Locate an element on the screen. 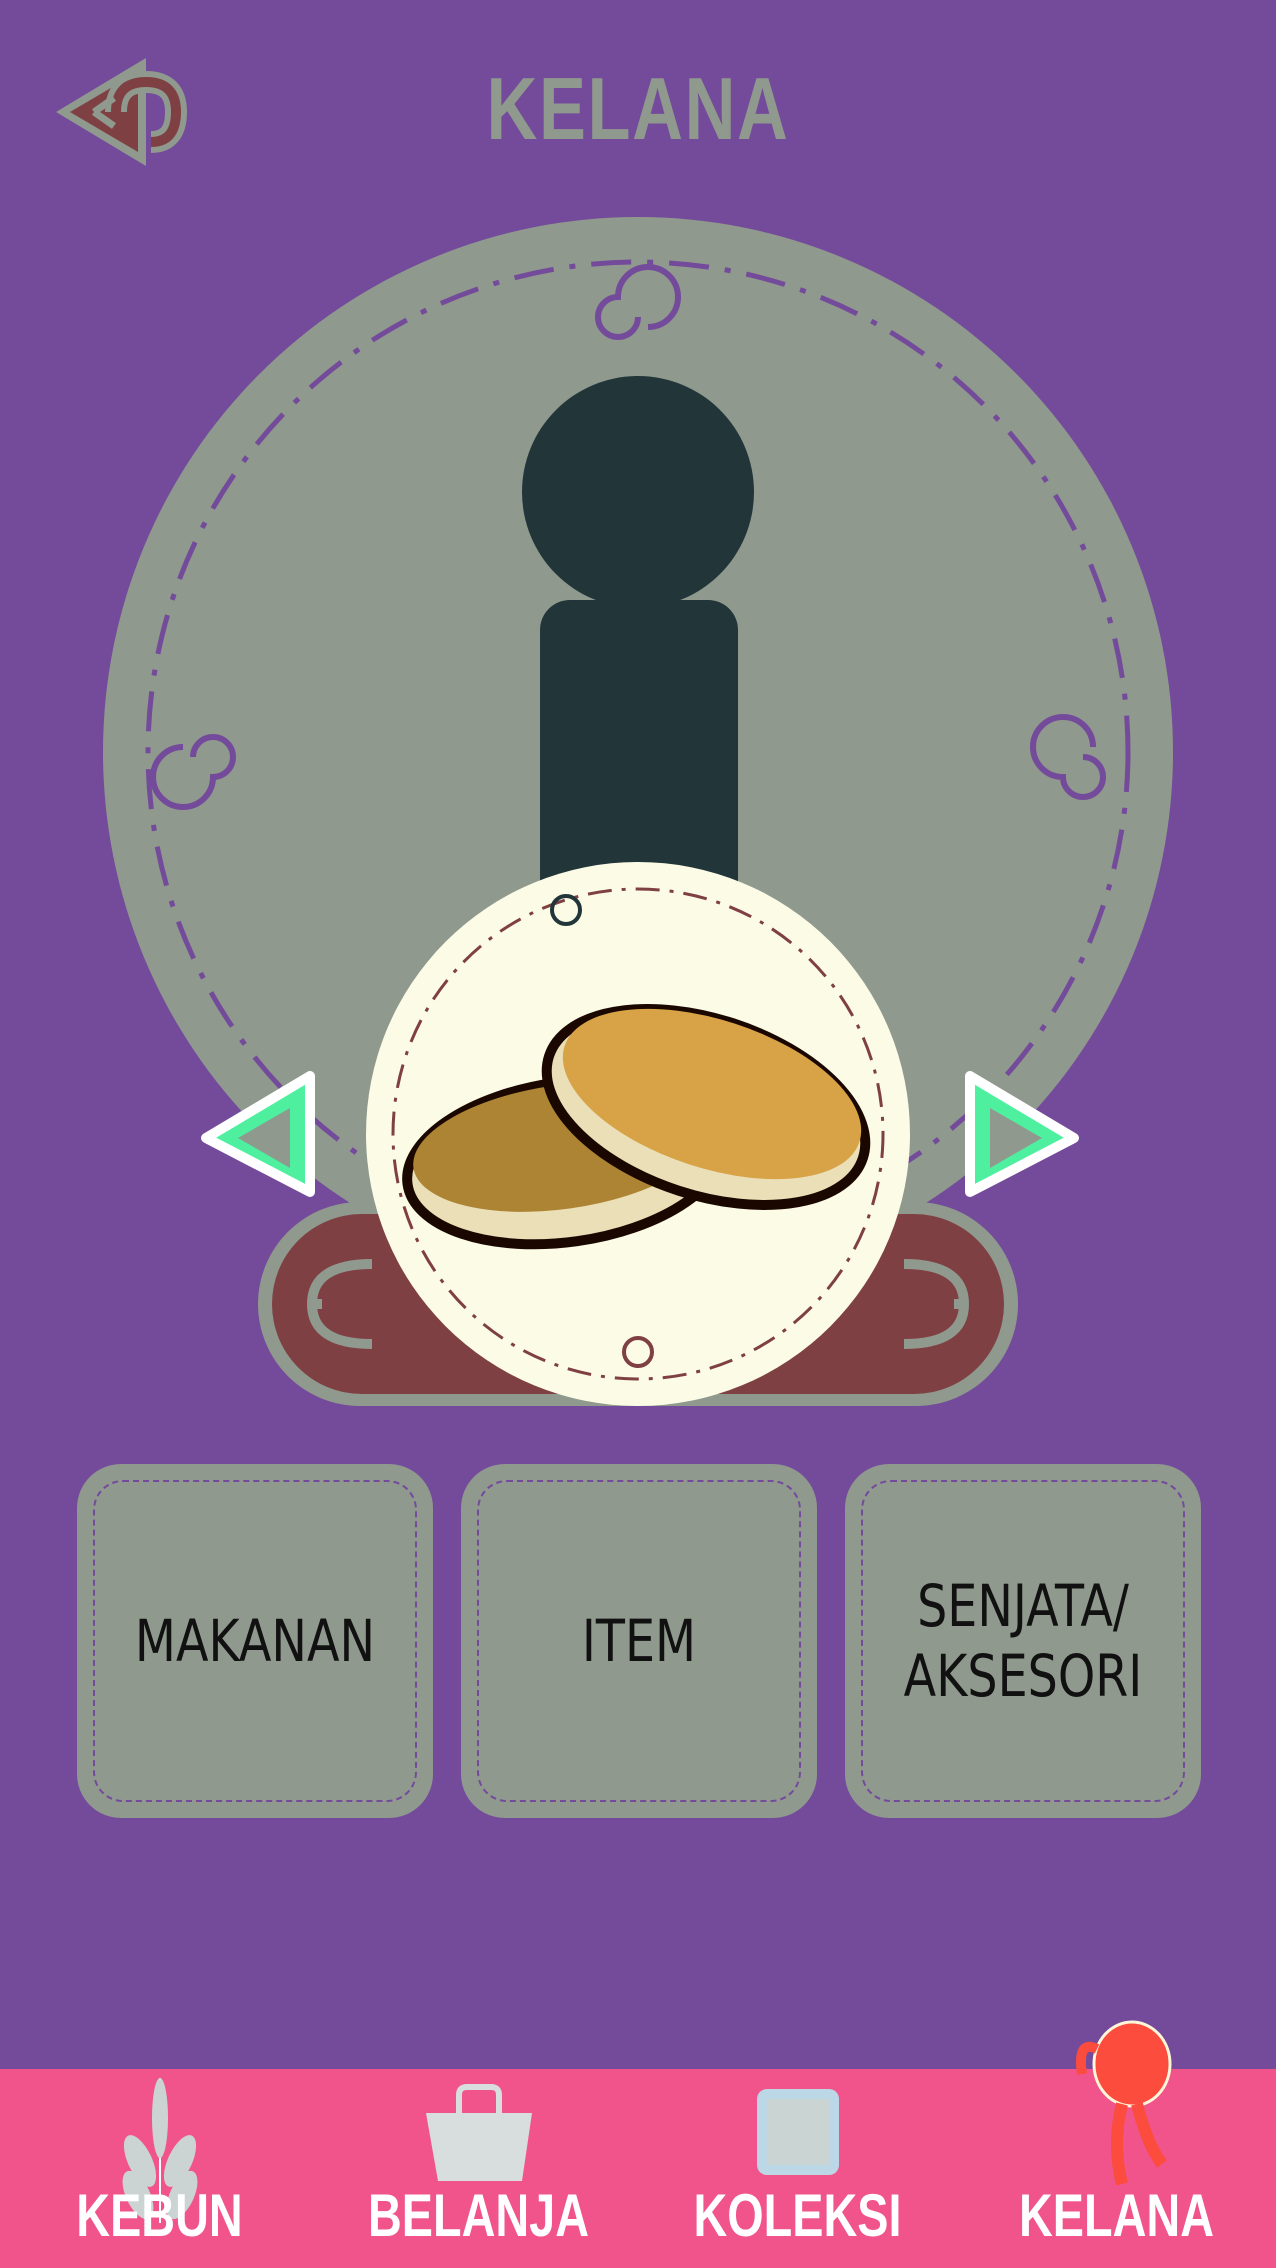 This screenshot has width=1276, height=2268. category-label-line2: AKSESORI is located at coordinates (1023, 1676).